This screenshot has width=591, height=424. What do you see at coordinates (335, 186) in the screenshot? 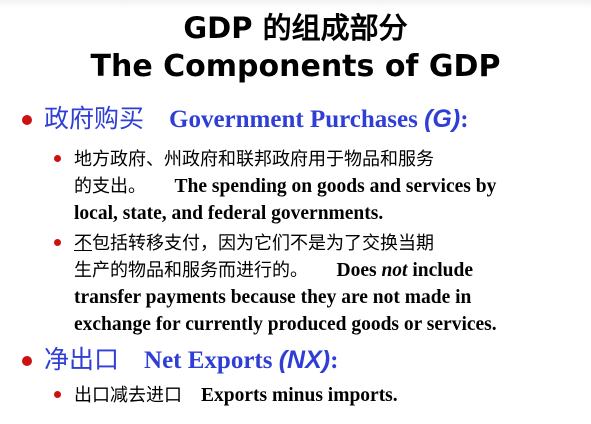
I see `item-en-line: The spending on goods and services by` at bounding box center [335, 186].